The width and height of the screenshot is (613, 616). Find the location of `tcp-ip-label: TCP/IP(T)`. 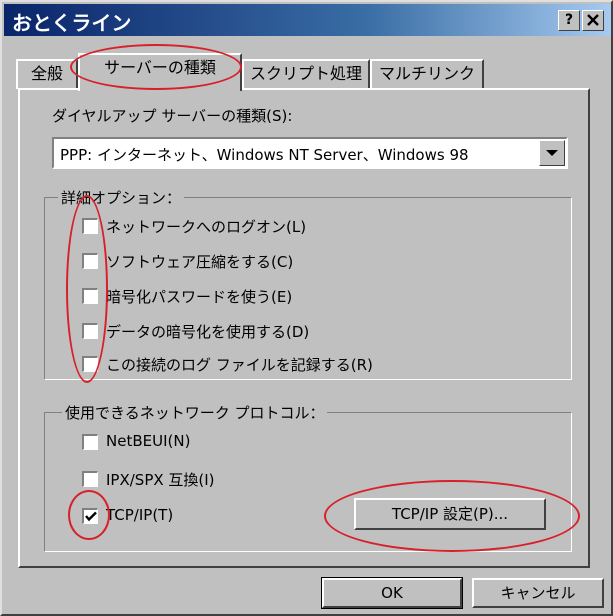

tcp-ip-label: TCP/IP(T) is located at coordinates (140, 515).